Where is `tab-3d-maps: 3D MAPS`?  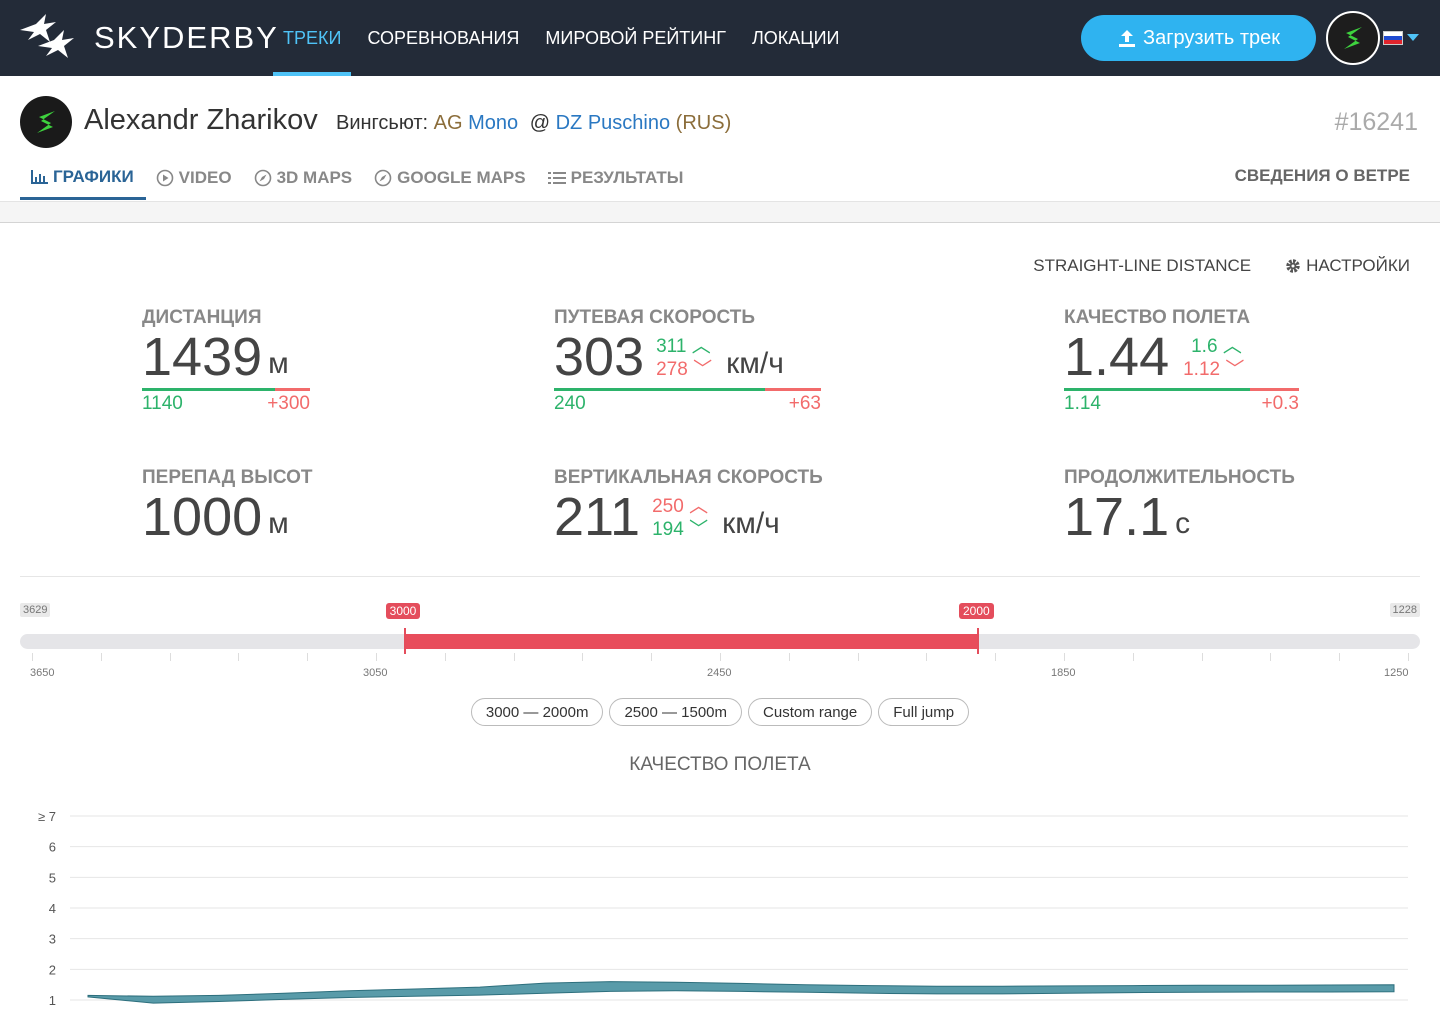 tab-3d-maps: 3D MAPS is located at coordinates (304, 178).